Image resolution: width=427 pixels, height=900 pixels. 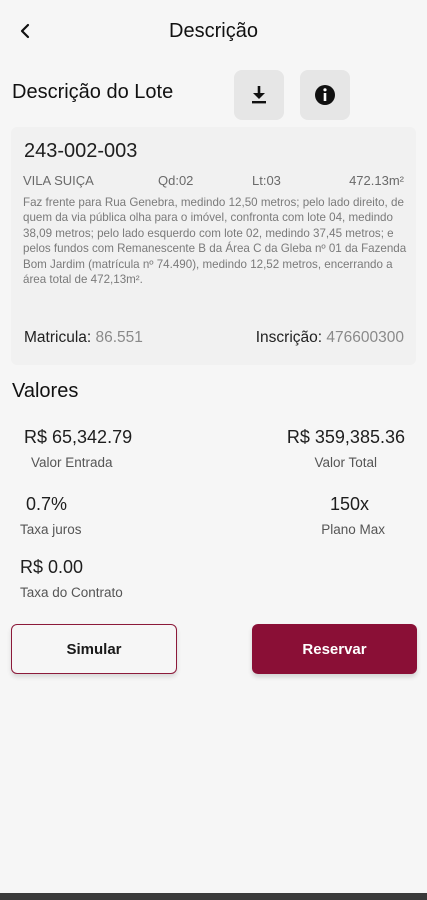 I want to click on app-header: Descrição, so click(x=213, y=31).